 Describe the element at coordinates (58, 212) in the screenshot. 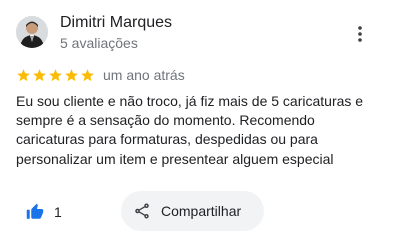

I see `like-count: 1` at that location.